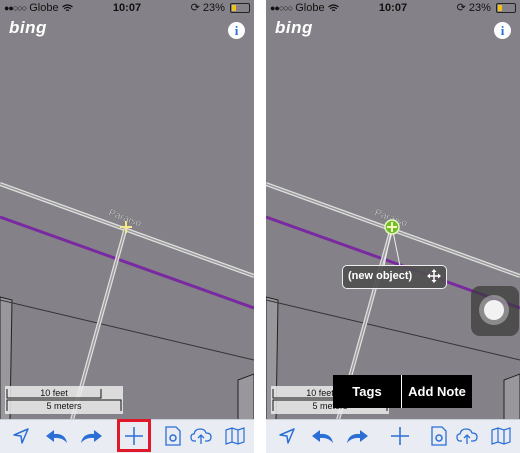 This screenshot has width=520, height=453. Describe the element at coordinates (437, 391) in the screenshot. I see `add-note-button: Add Note` at that location.